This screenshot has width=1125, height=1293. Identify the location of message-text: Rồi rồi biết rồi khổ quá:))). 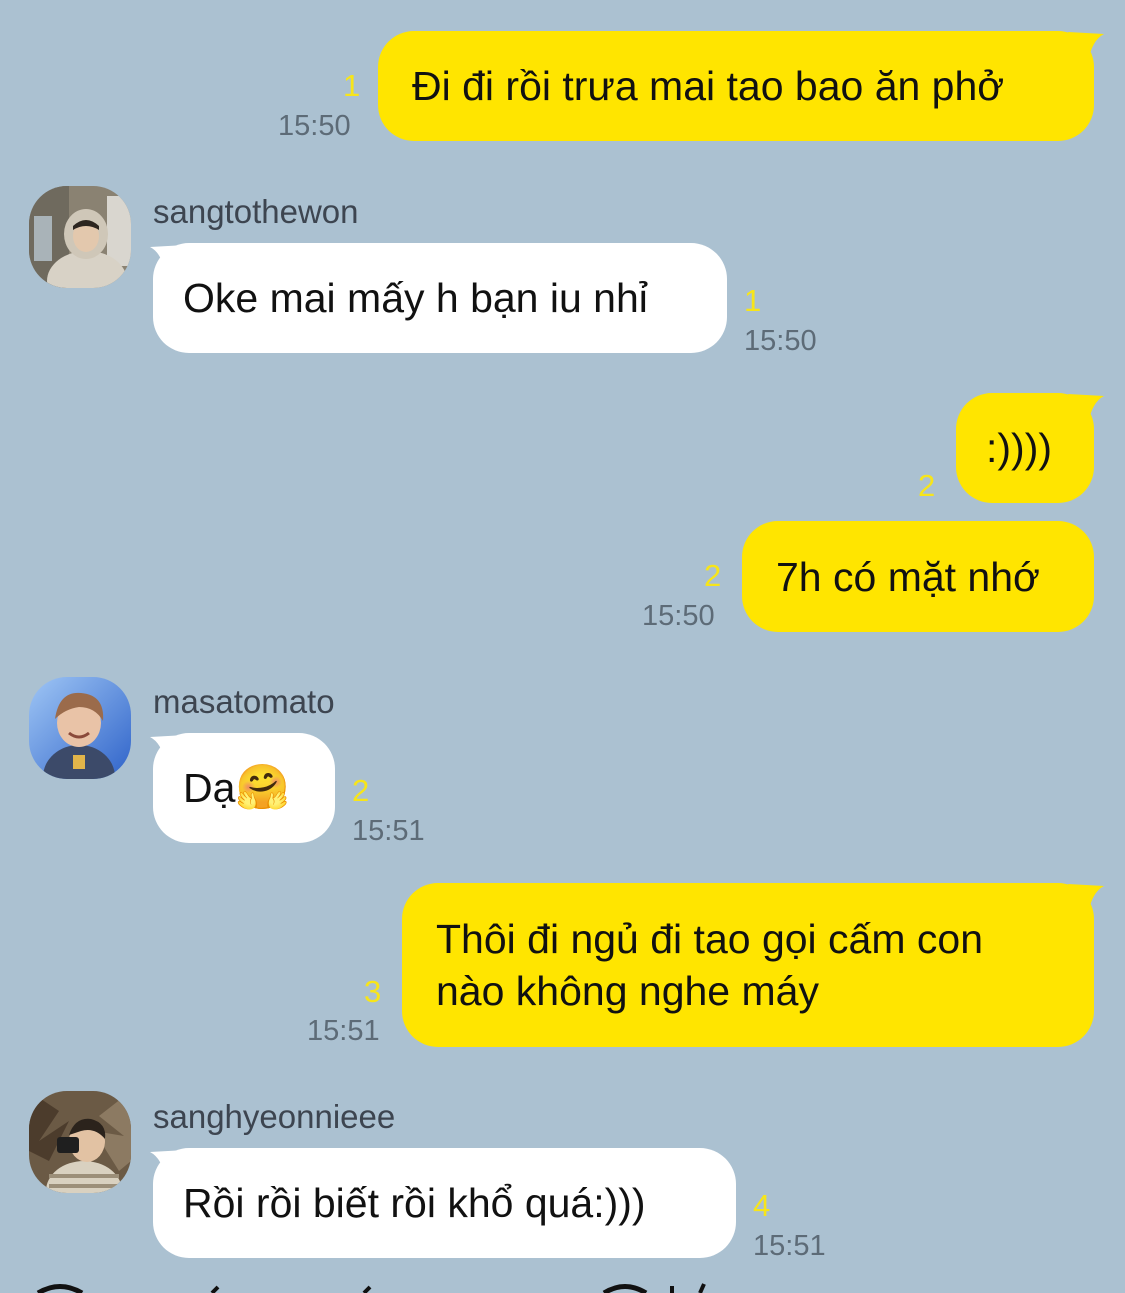
(414, 1203).